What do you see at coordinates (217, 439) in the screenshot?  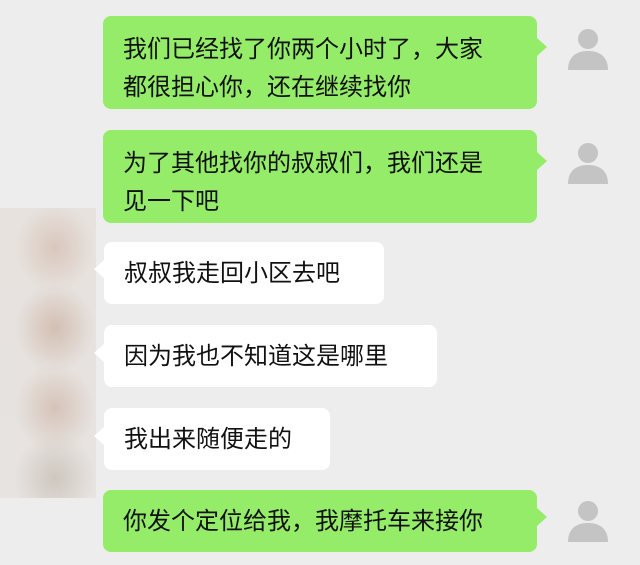 I see `message-bubble: 我出来随便走的` at bounding box center [217, 439].